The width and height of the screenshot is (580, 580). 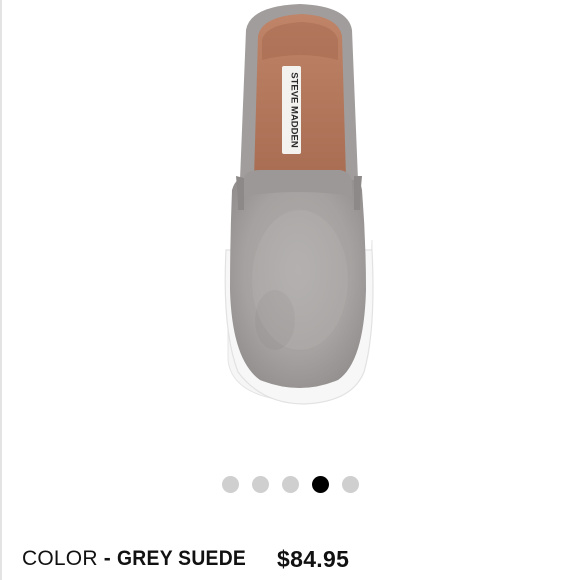 I want to click on color-value: GREY SUEDE, so click(x=181, y=558).